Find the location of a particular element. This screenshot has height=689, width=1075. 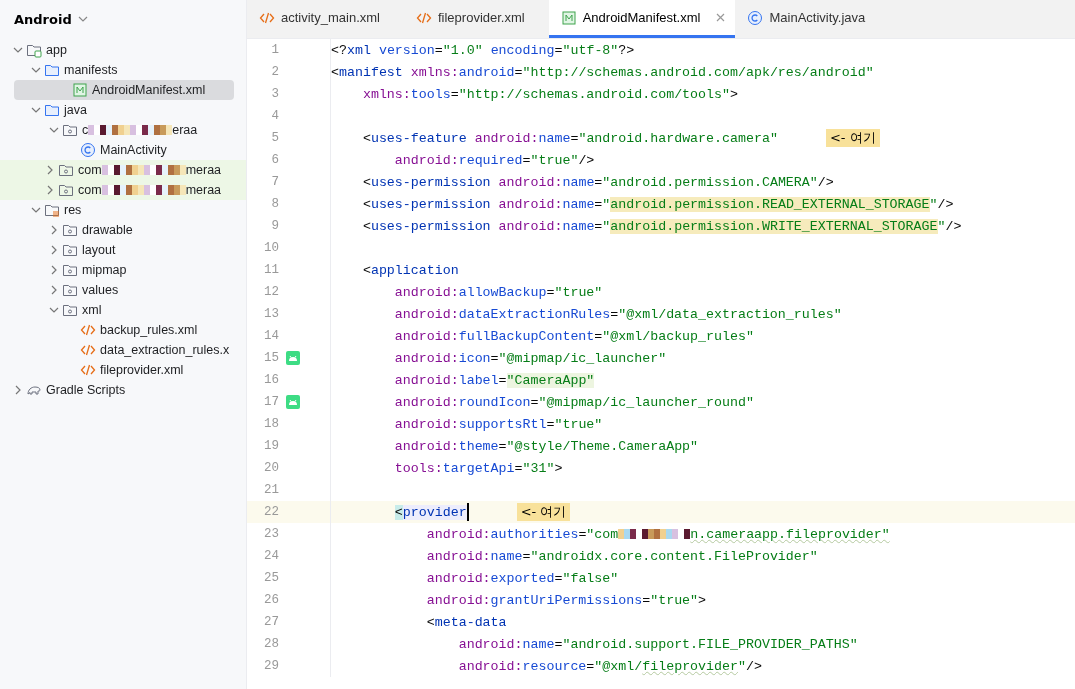

editor-tab: MainActivity.java is located at coordinates (812, 19).